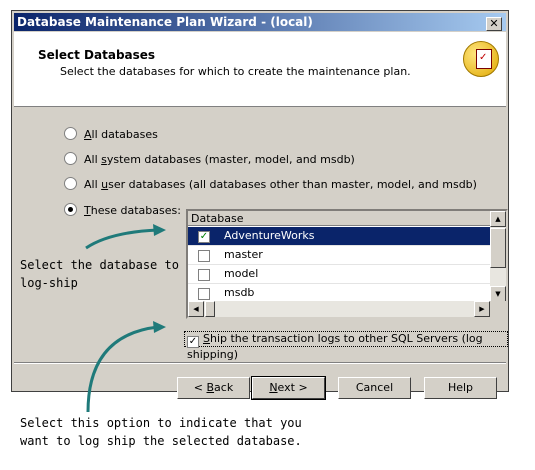  I want to click on callout-select-database: Select the database to log-ship, so click(99, 274).